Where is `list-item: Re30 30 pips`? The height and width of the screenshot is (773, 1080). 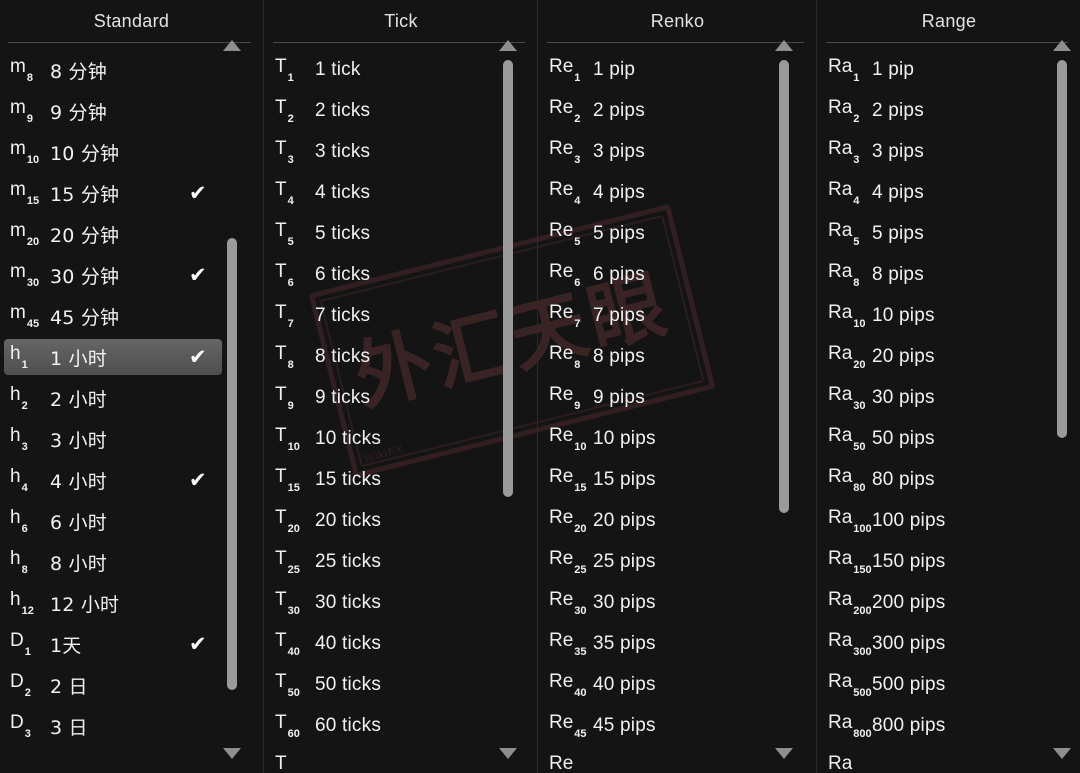
list-item: Re30 30 pips is located at coordinates (659, 603).